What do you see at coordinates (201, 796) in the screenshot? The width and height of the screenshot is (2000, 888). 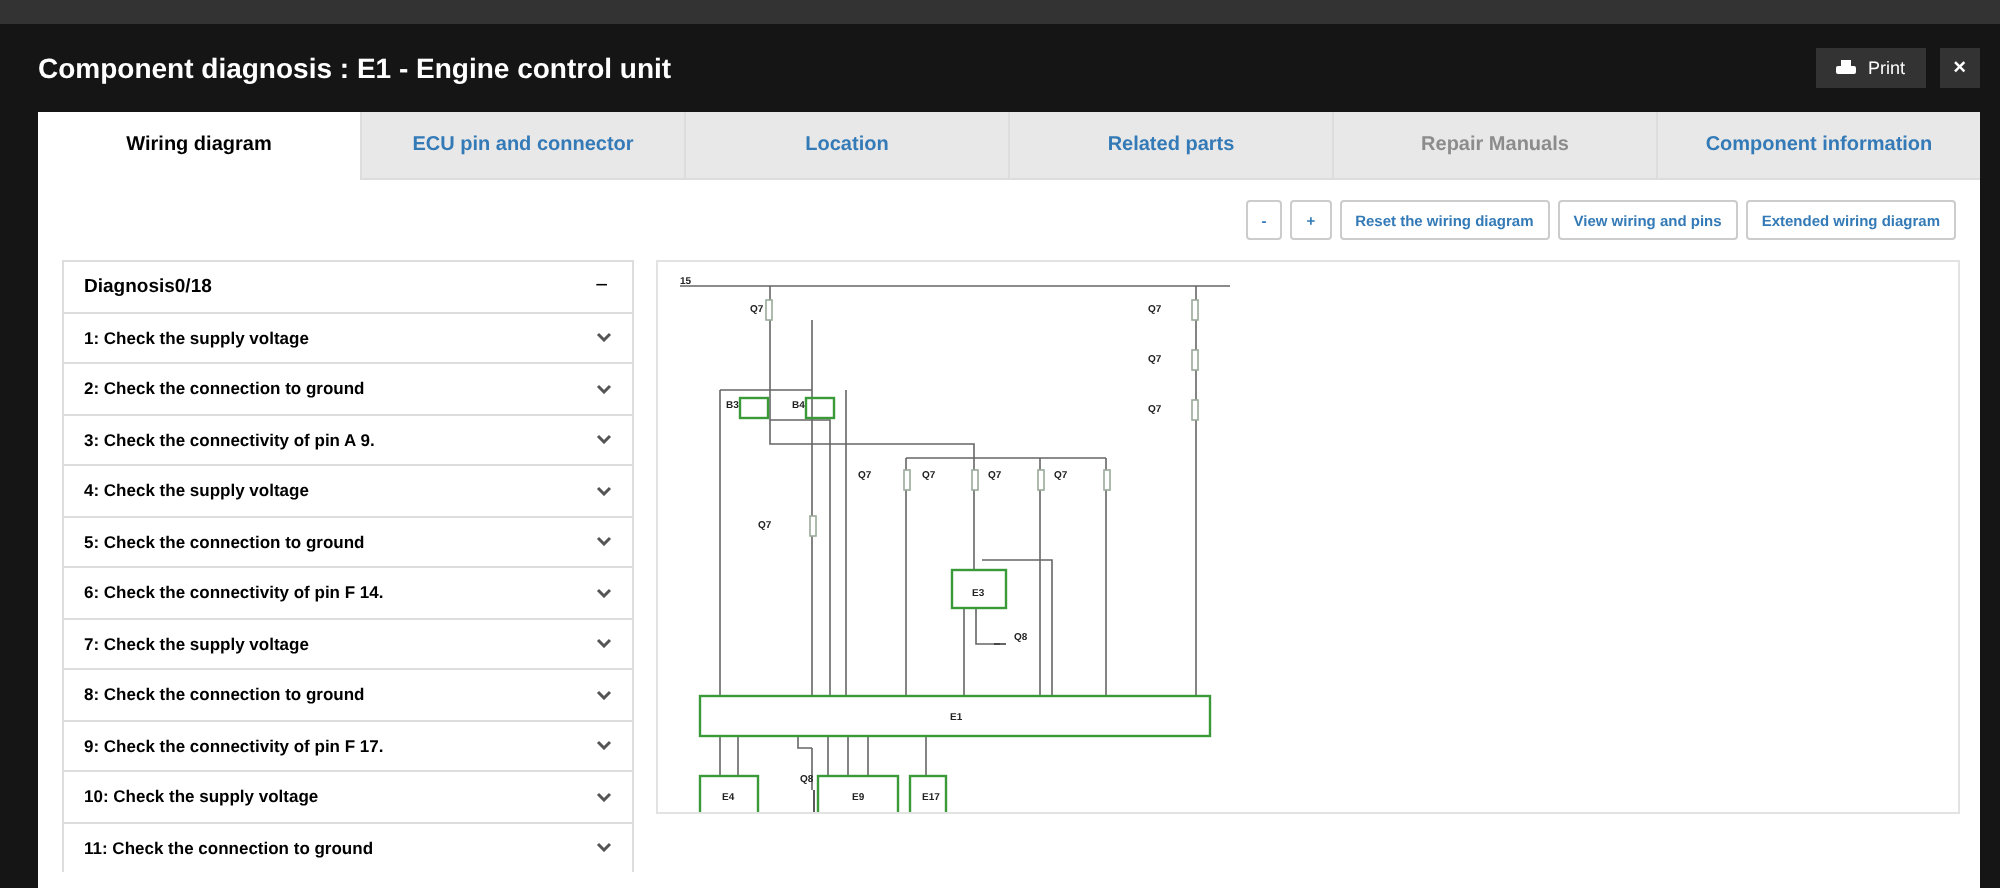 I see `diagnosis-step: 10: Check the supply voltage` at bounding box center [201, 796].